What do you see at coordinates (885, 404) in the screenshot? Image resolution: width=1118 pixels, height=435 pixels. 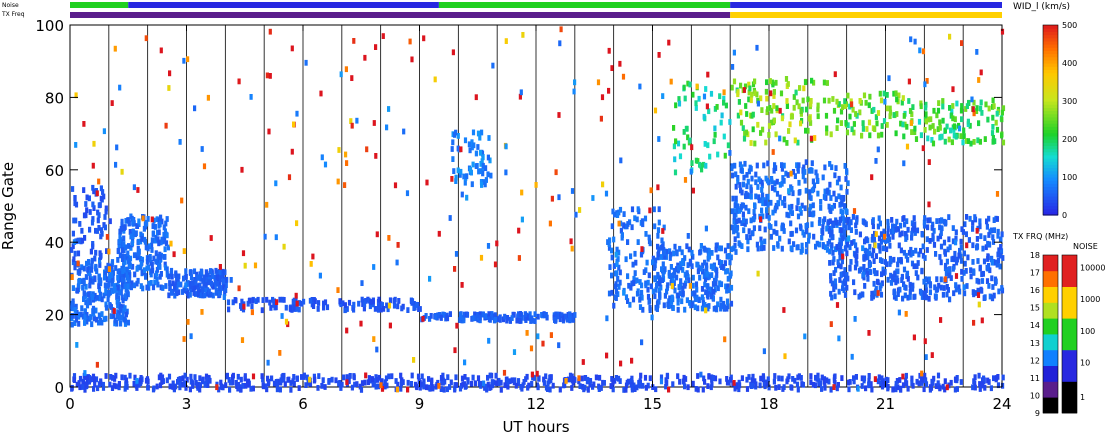 I see `x-tick-label: 21` at bounding box center [885, 404].